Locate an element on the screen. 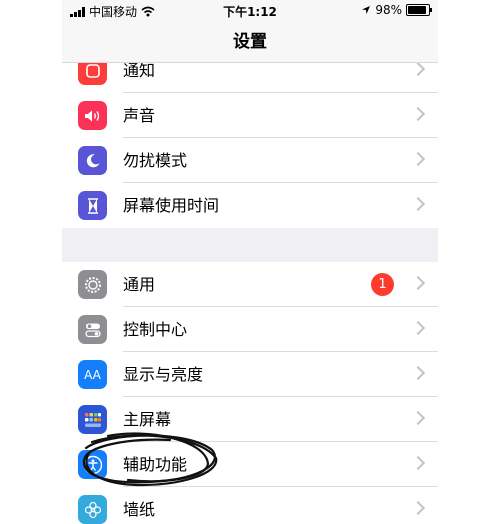 Image resolution: width=500 pixels, height=524 pixels. settings-row-control-center: 控制中心 is located at coordinates (250, 329).